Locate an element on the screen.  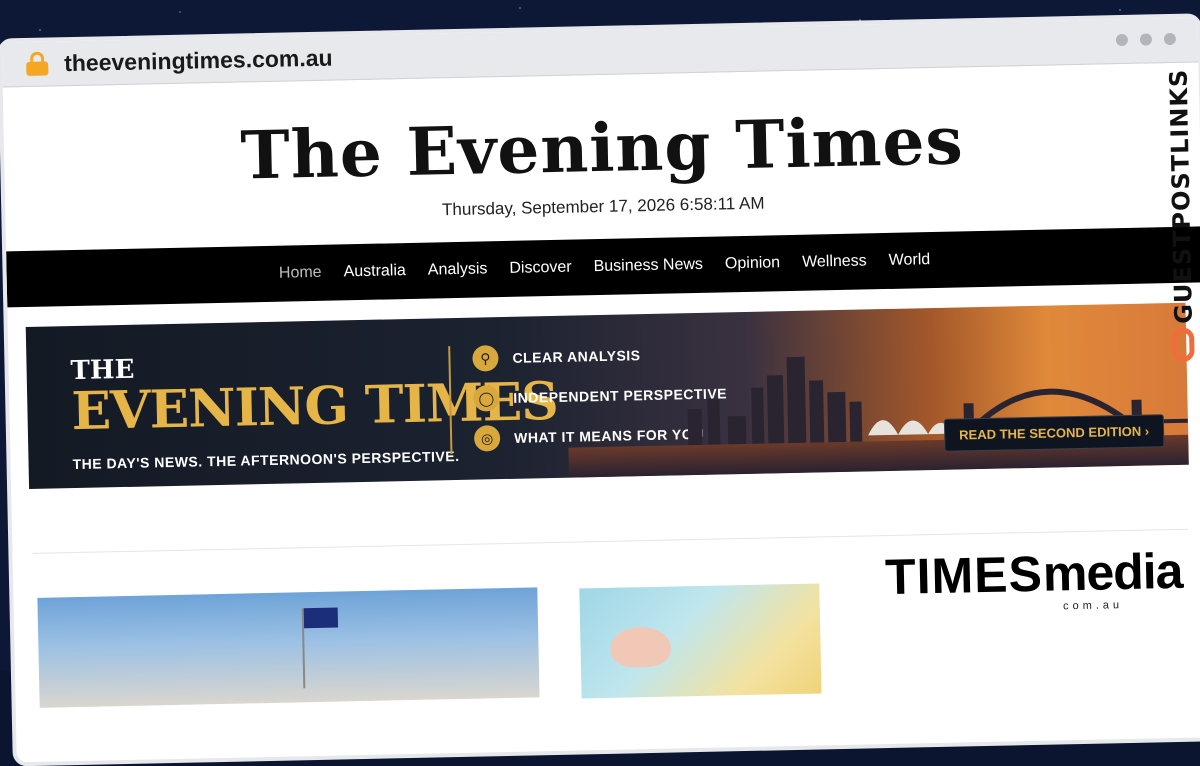
logo-media: media is located at coordinates (1112, 572).